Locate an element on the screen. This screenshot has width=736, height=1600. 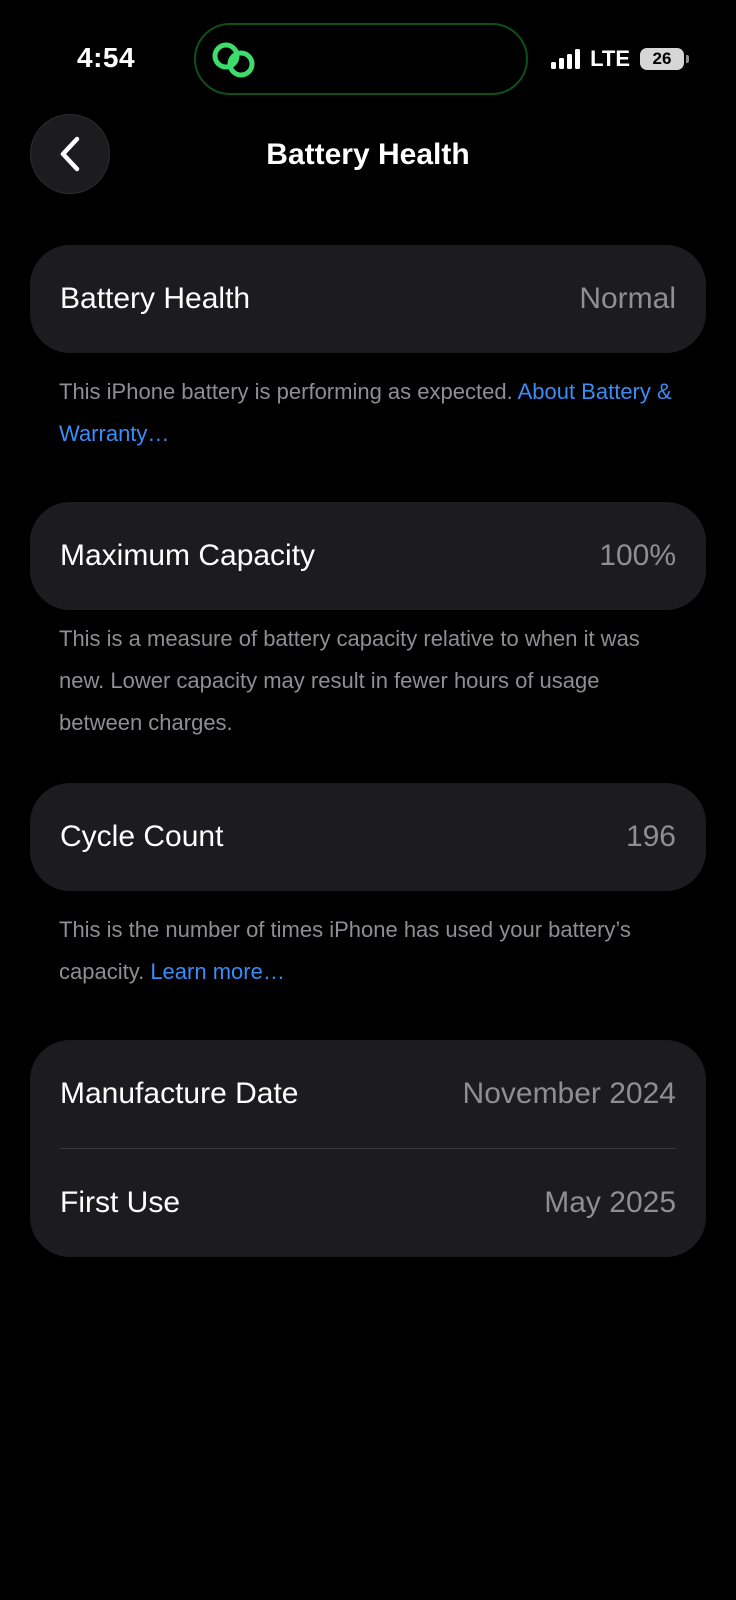
maximum-capacity-row: Maximum Capacity 100% is located at coordinates (368, 556).